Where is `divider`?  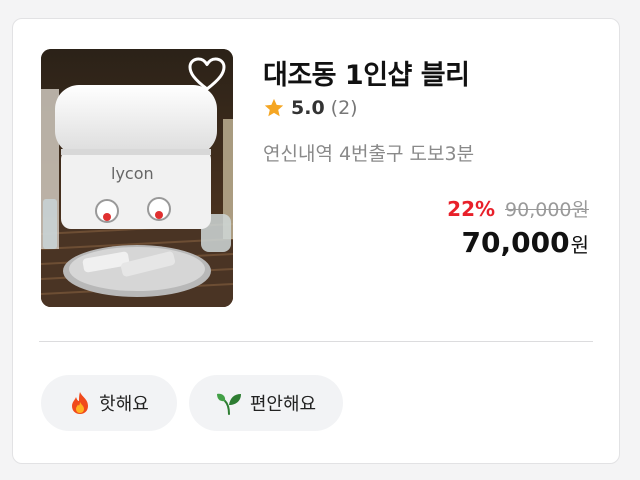 divider is located at coordinates (316, 341).